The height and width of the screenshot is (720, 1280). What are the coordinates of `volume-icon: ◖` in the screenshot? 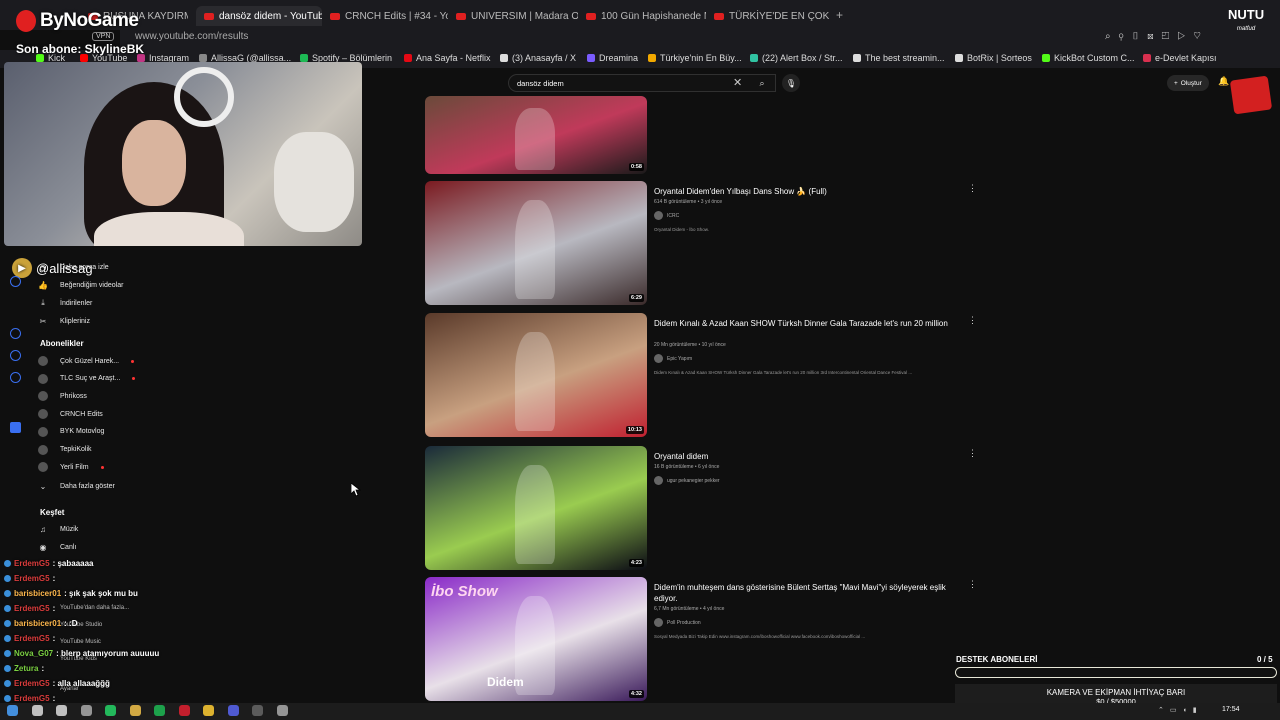 It's located at (1188, 710).